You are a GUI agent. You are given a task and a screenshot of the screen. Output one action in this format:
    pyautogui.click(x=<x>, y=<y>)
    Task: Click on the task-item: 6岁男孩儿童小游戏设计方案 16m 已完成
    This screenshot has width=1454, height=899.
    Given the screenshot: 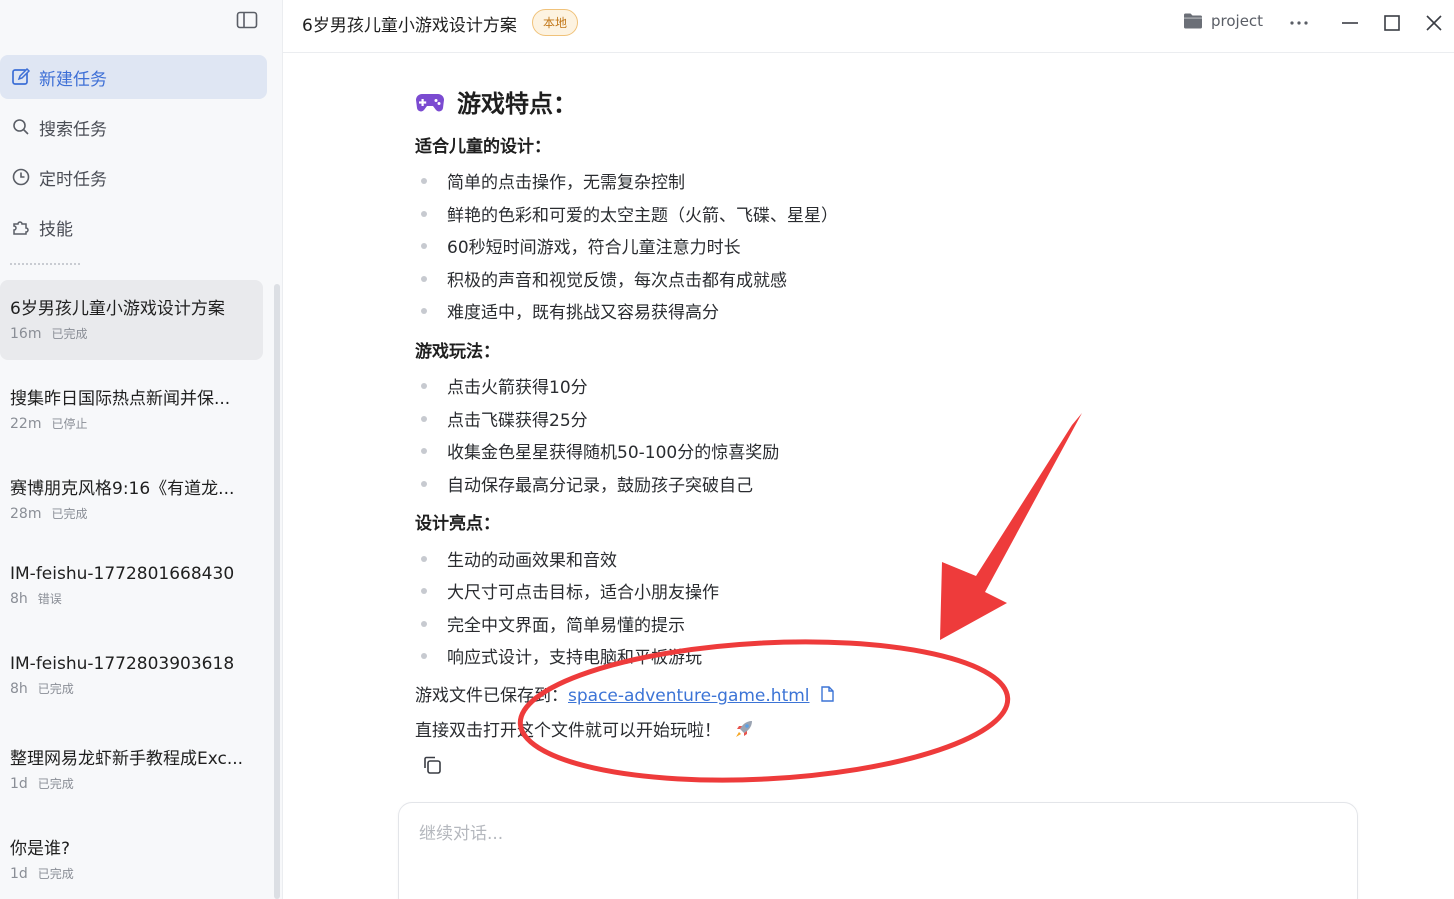 What is the action you would take?
    pyautogui.click(x=131, y=320)
    